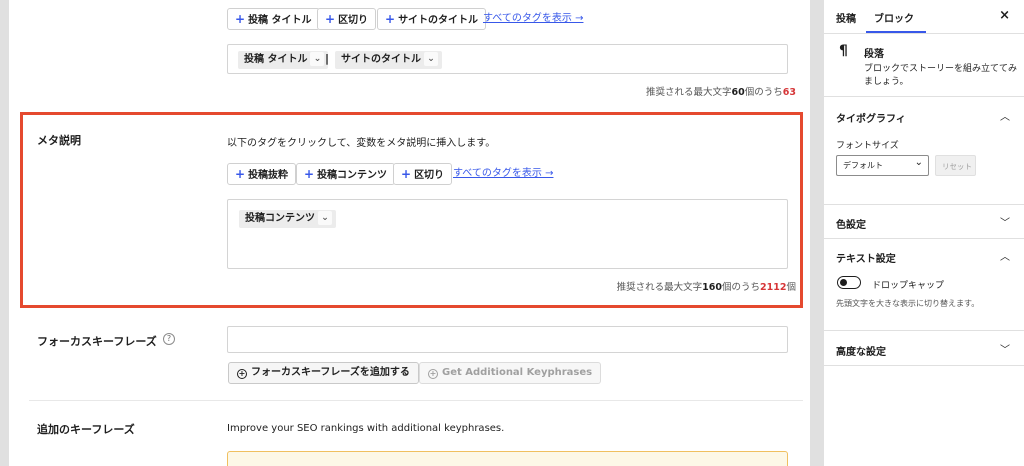 Image resolution: width=1024 pixels, height=466 pixels. I want to click on show-all-tags-link: すべてのタグを表示 →, so click(533, 19).